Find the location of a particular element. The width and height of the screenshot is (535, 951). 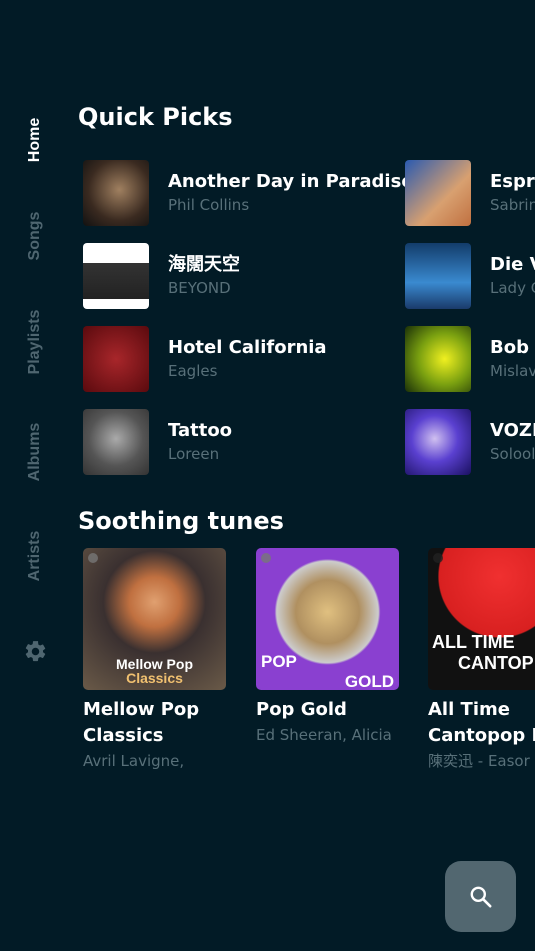

song-title: Espre is located at coordinates (512, 181).